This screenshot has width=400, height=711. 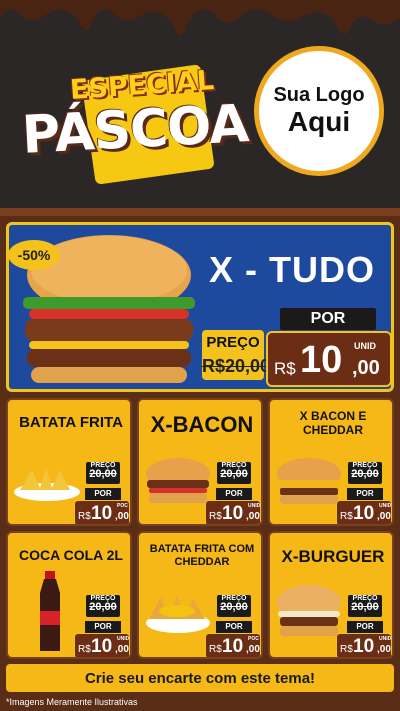 What do you see at coordinates (236, 355) in the screenshot?
I see `hero-old-price-box: PREÇO R$20,00` at bounding box center [236, 355].